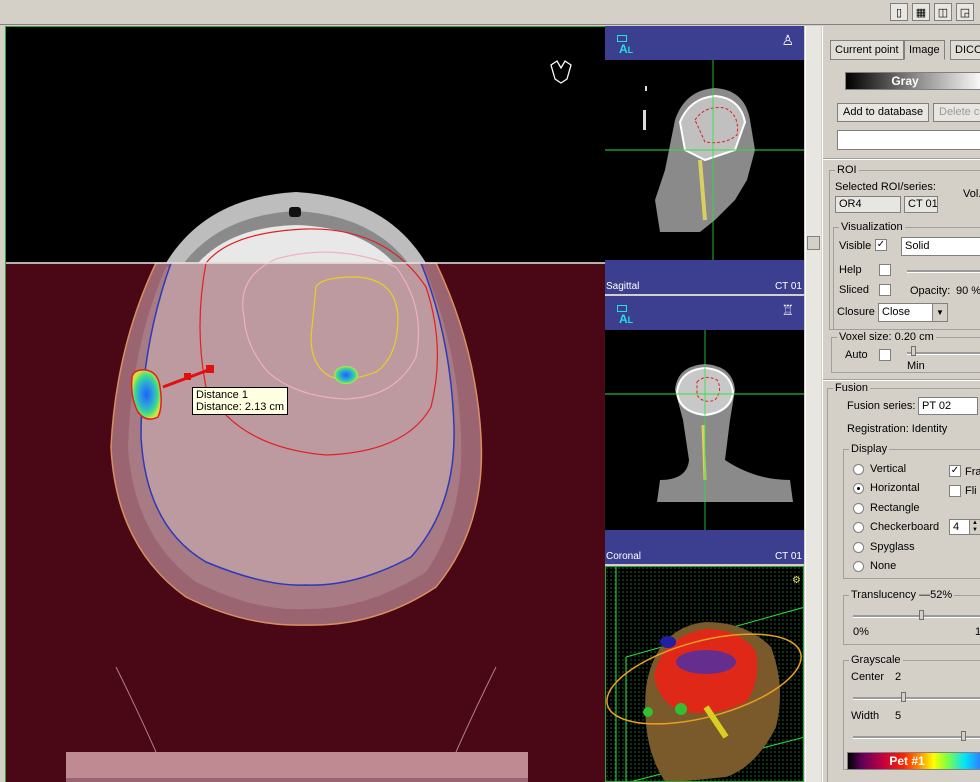 The image size is (980, 782). What do you see at coordinates (968, 291) in the screenshot?
I see `opacity-value: 90 %` at bounding box center [968, 291].